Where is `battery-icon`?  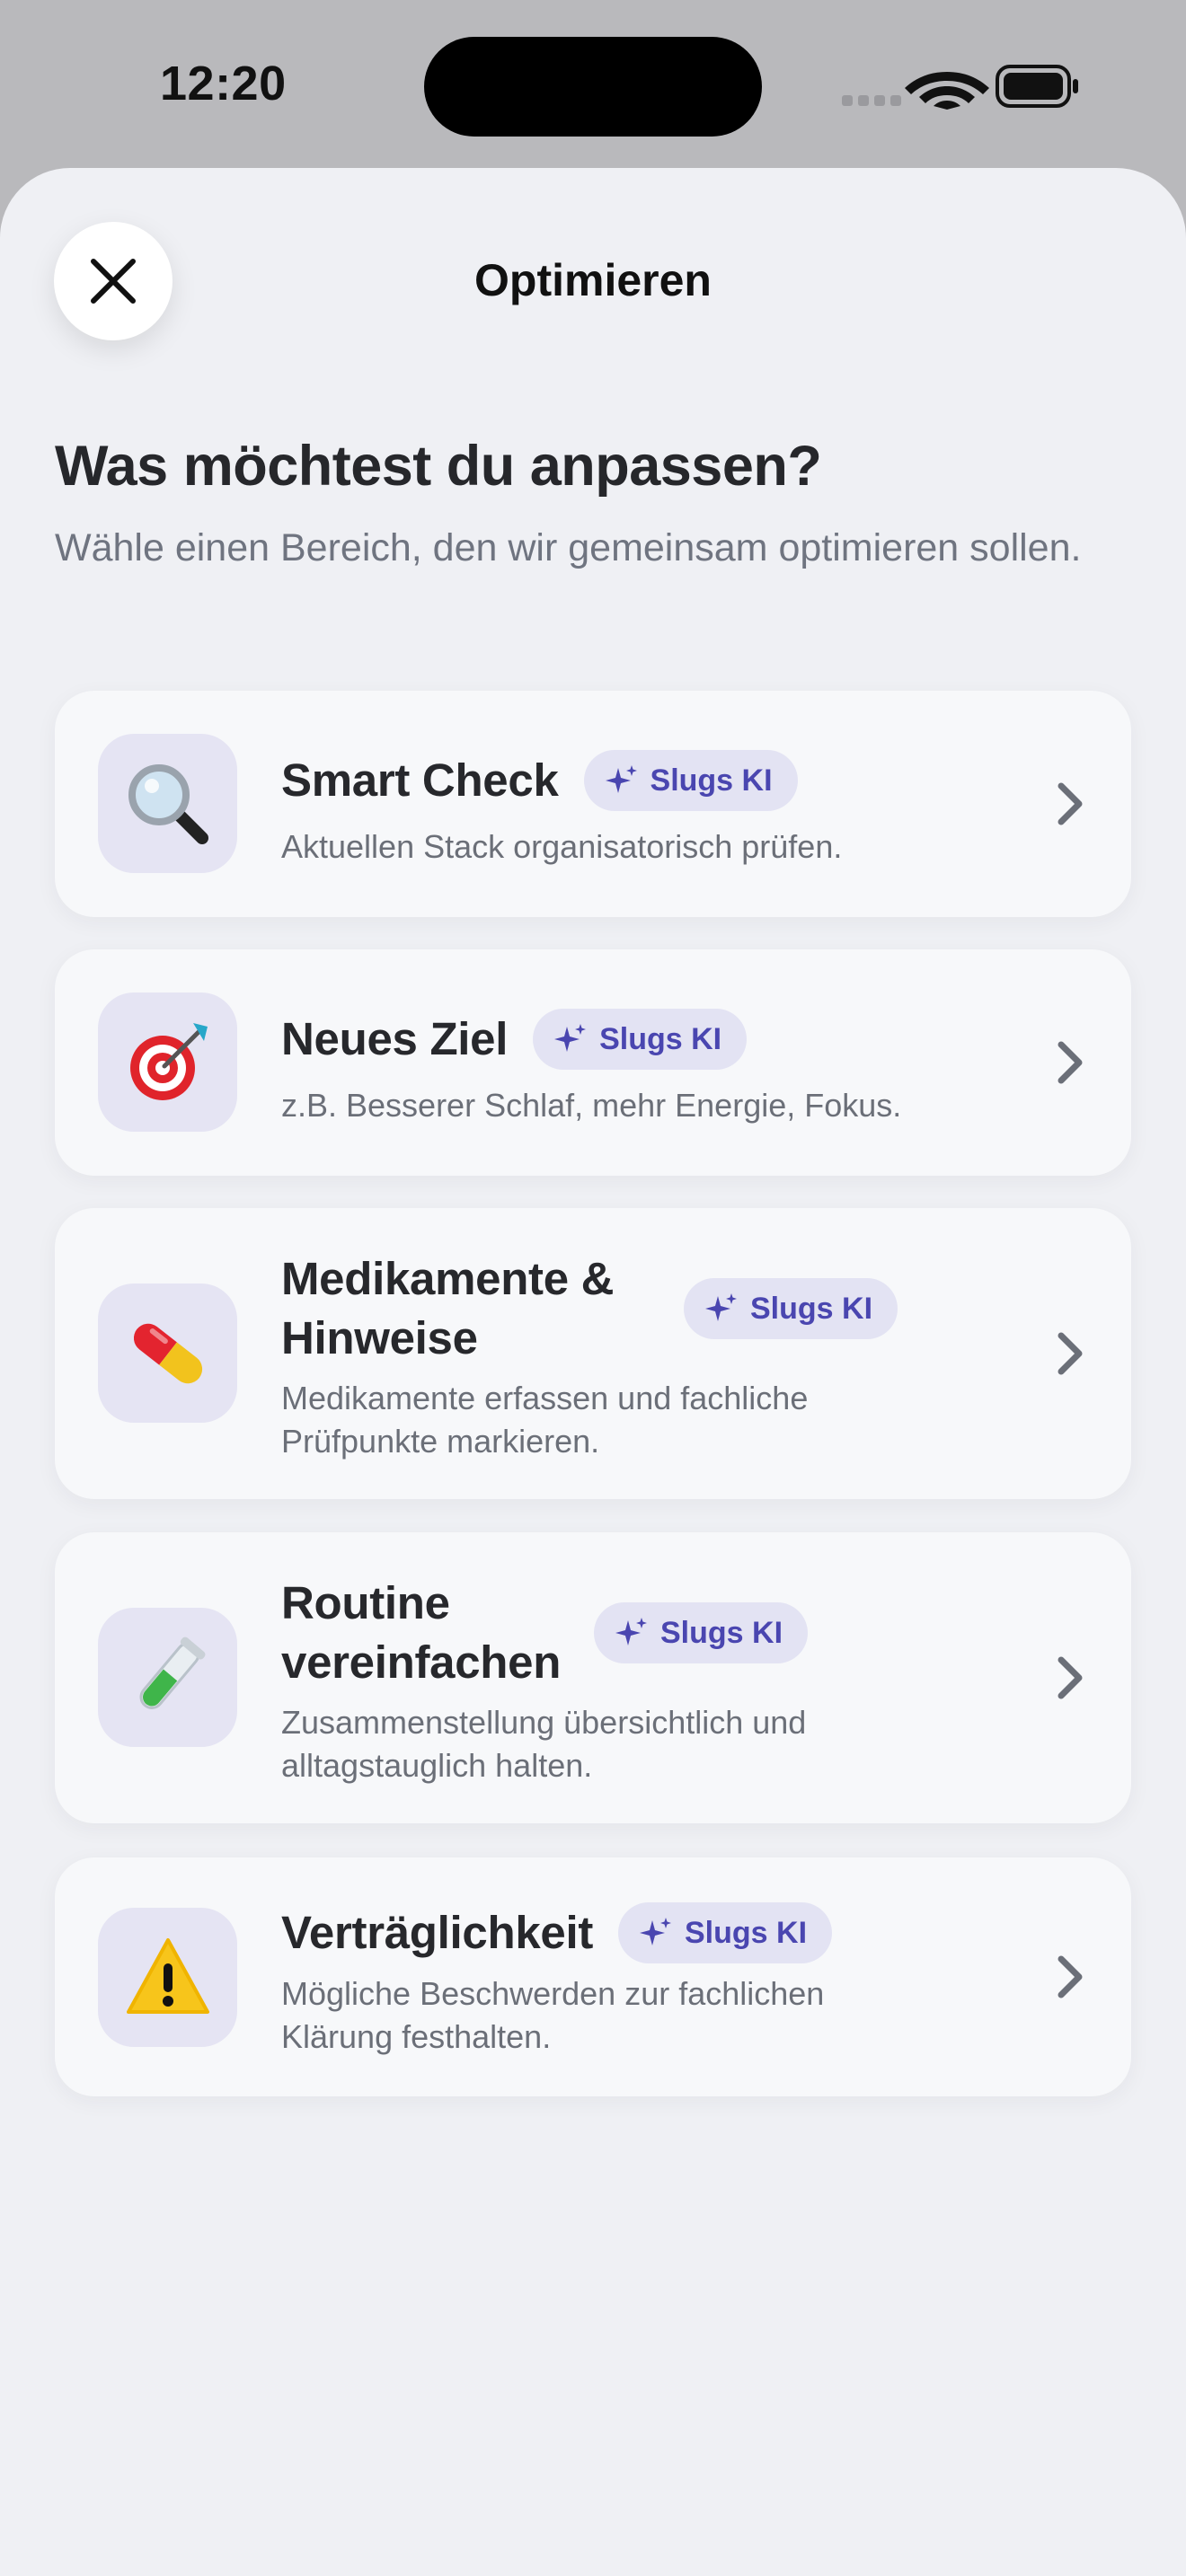 battery-icon is located at coordinates (1037, 86).